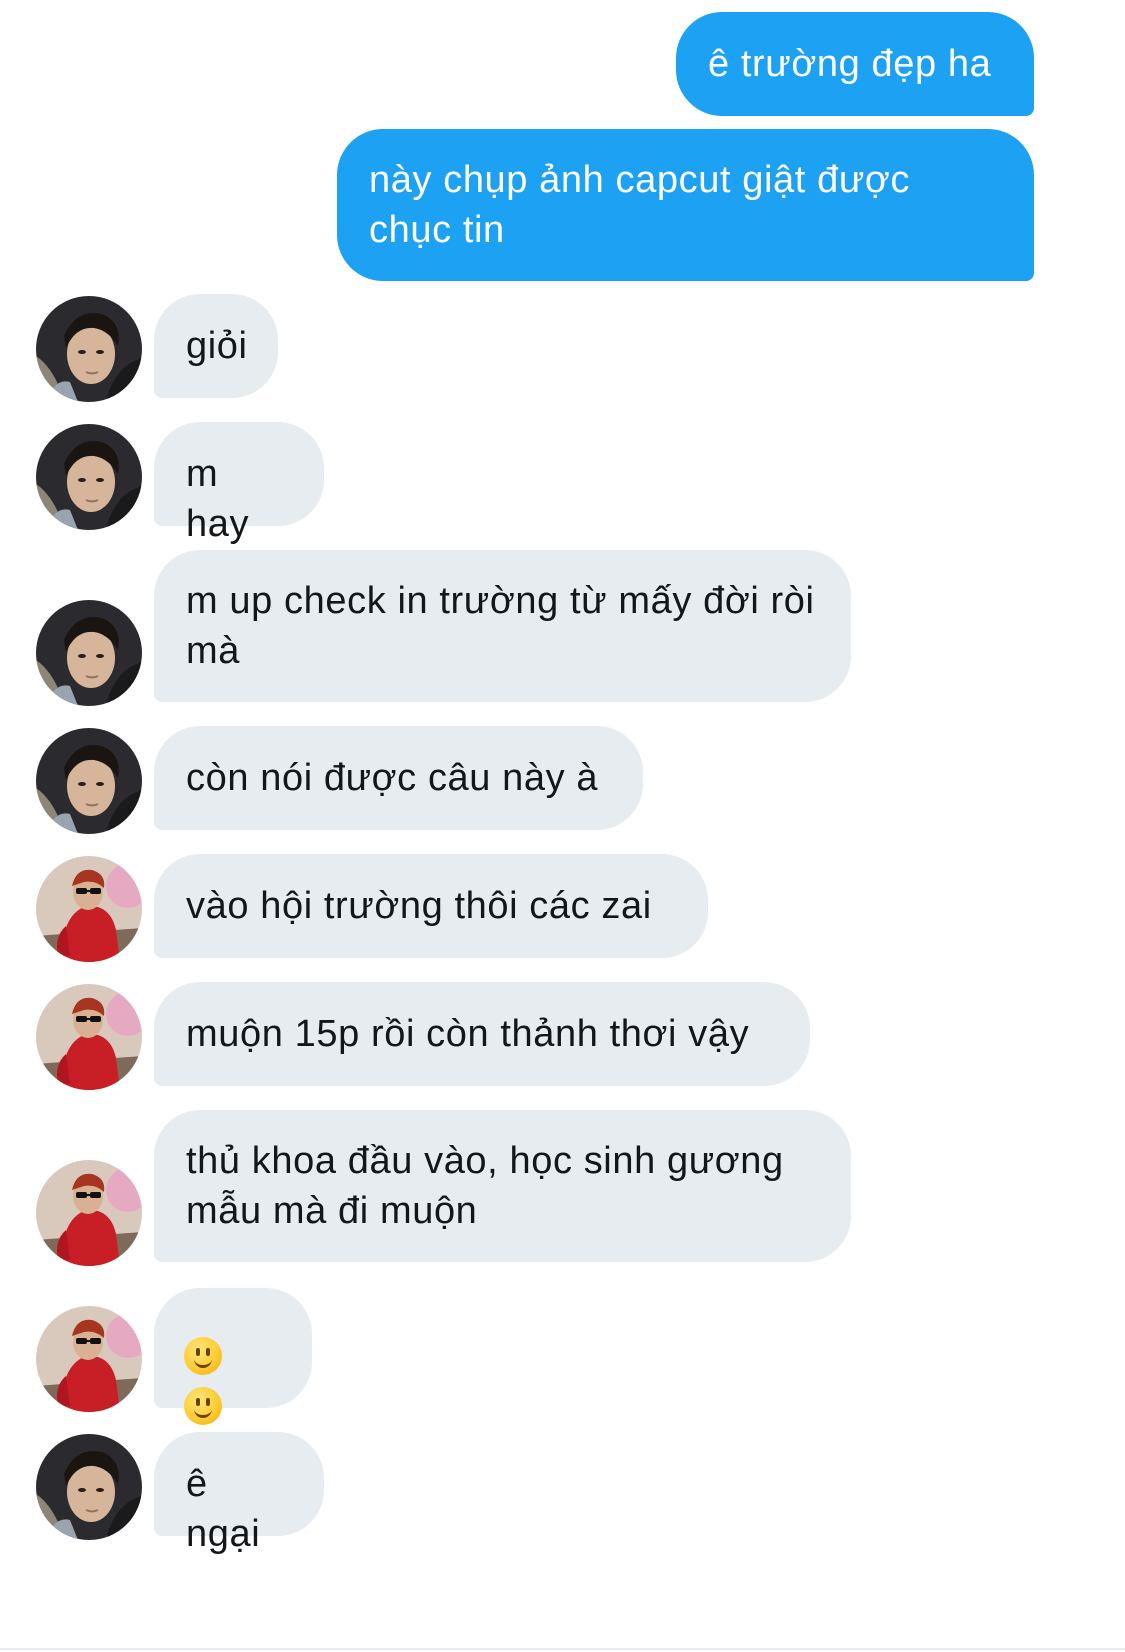  I want to click on incoming-message-bubble: vào hội trường thôi các zai, so click(431, 906).